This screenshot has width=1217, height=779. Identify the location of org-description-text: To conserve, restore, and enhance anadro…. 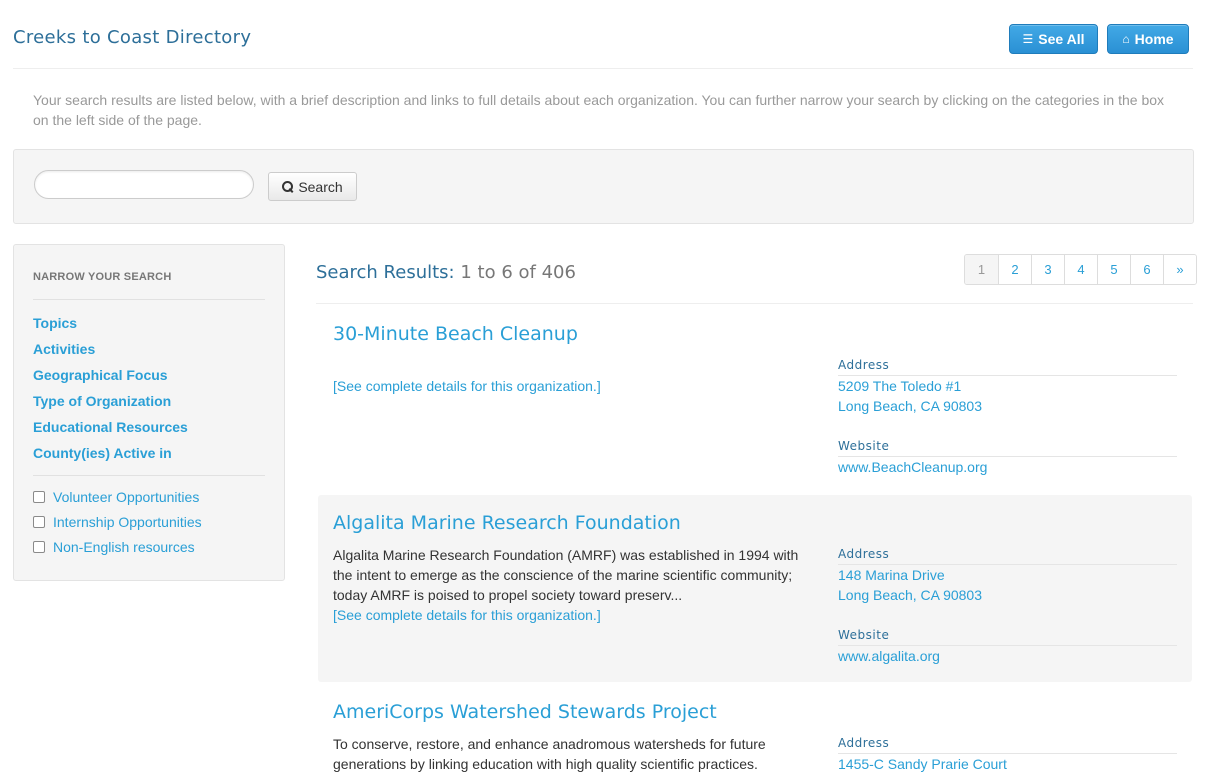
(549, 754).